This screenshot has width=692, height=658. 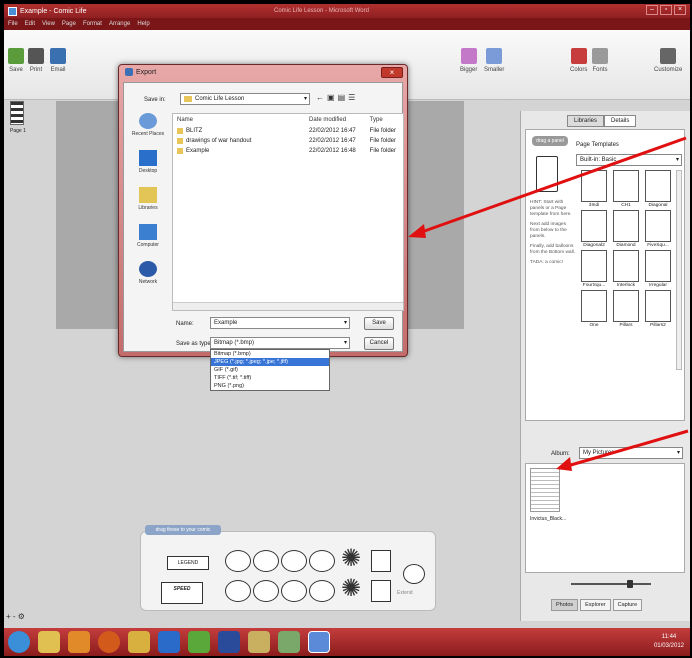 What do you see at coordinates (79, 642) in the screenshot?
I see `media-player-icon` at bounding box center [79, 642].